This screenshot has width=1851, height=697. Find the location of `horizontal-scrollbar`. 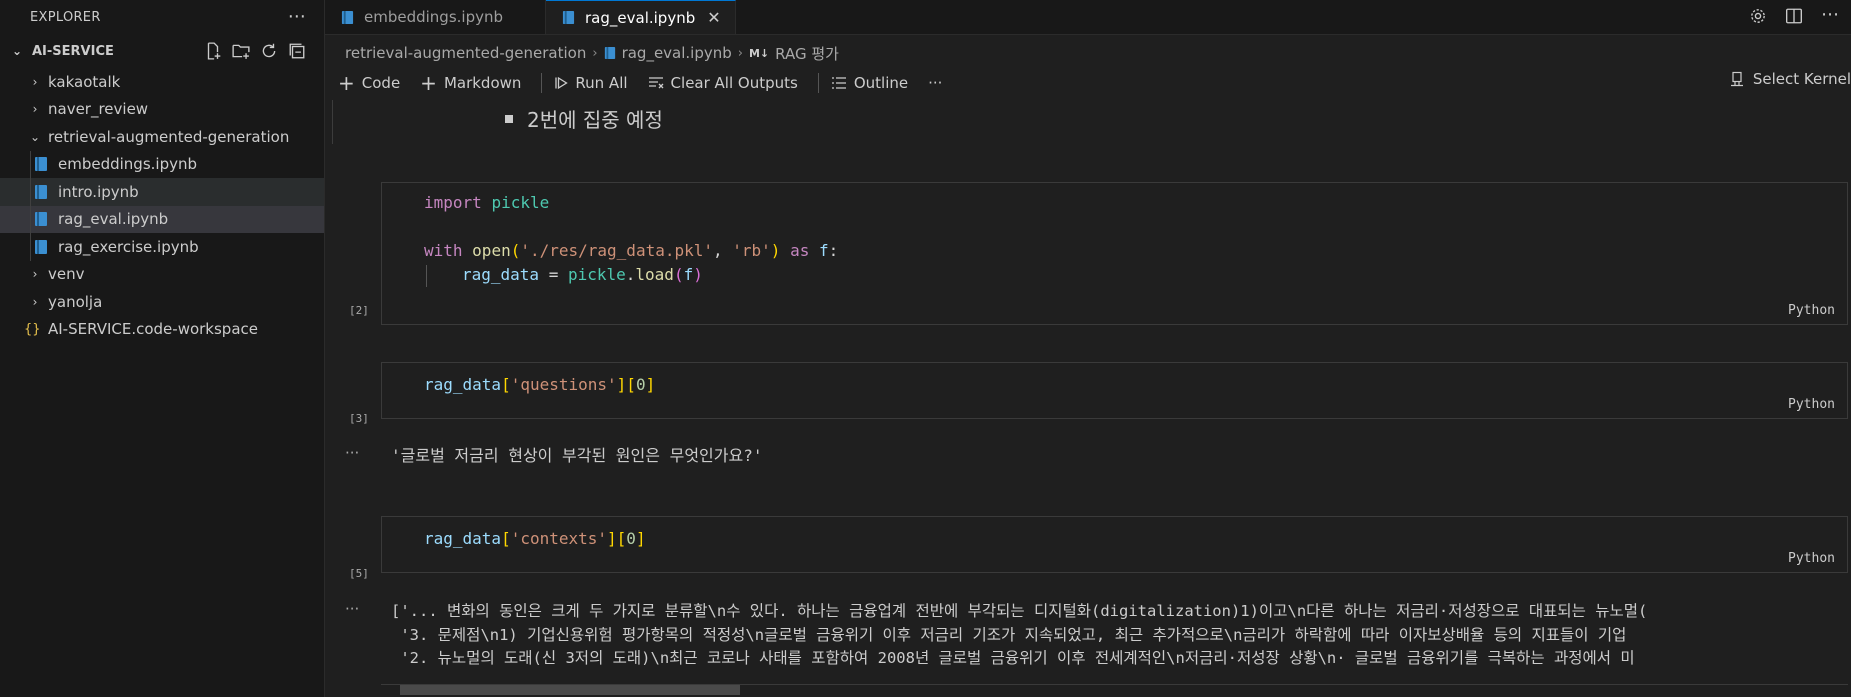

horizontal-scrollbar is located at coordinates (570, 690).